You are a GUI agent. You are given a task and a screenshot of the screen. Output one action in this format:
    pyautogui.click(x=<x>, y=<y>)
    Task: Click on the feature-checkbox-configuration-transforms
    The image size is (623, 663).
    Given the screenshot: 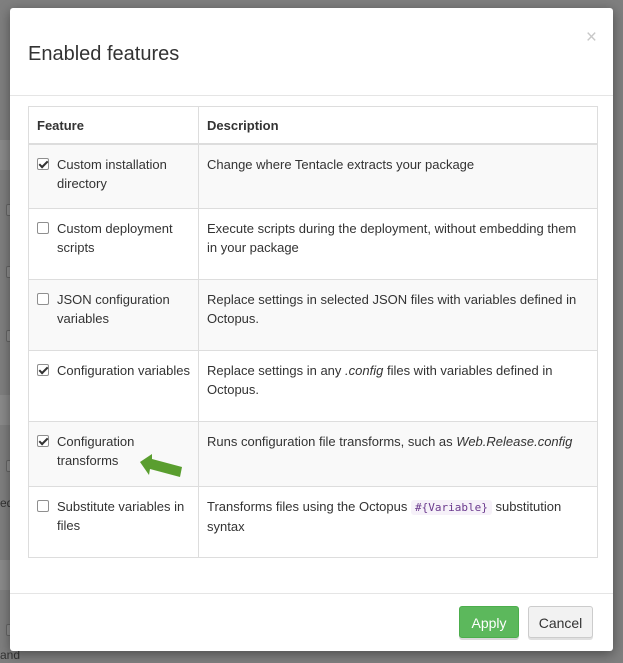 What is the action you would take?
    pyautogui.click(x=43, y=441)
    